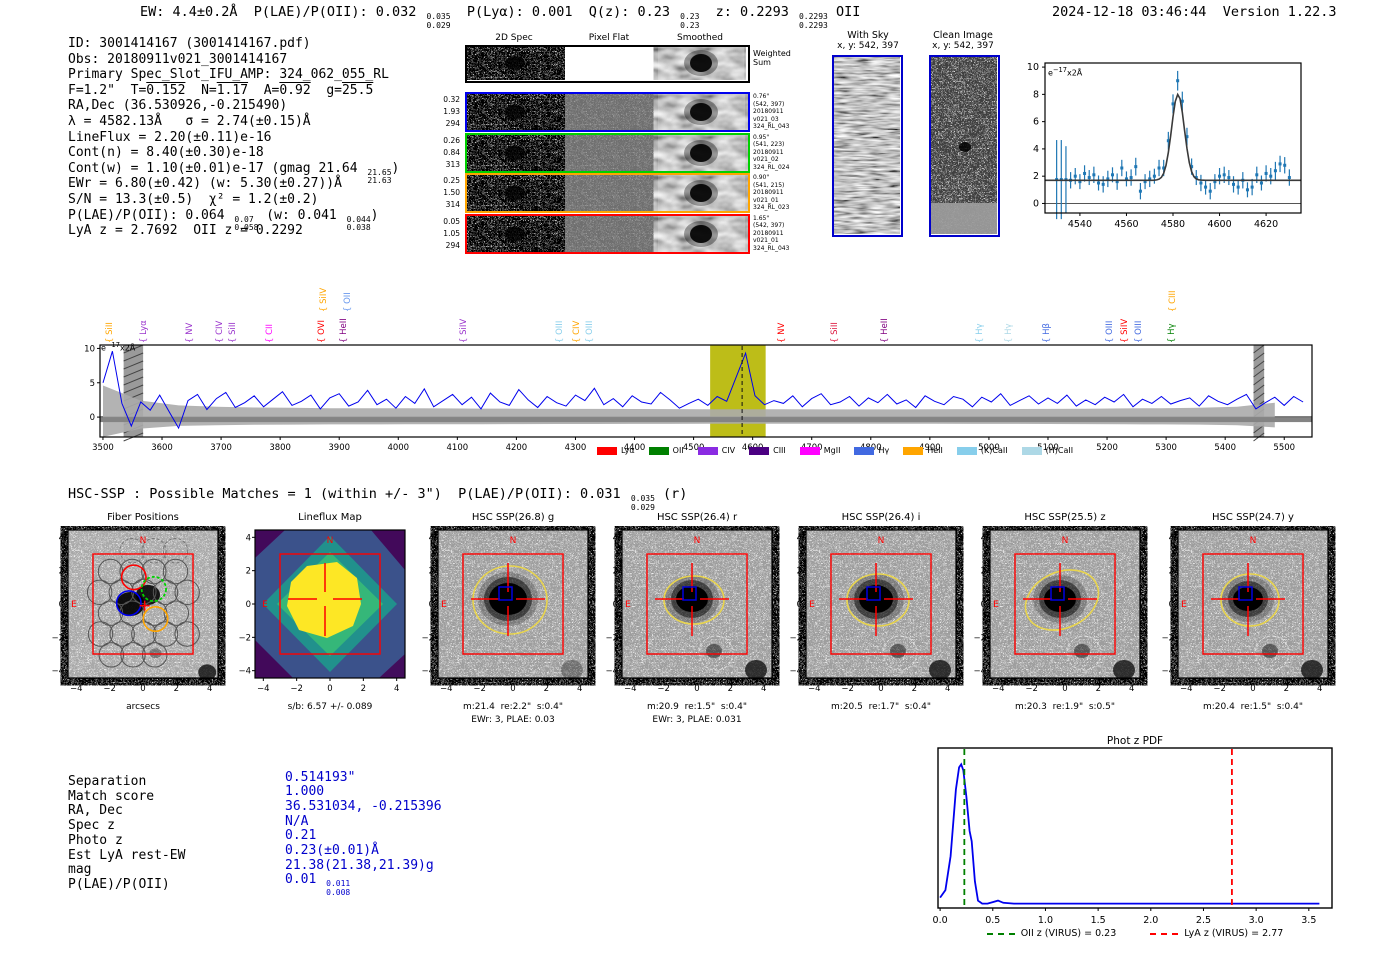 This screenshot has width=1400, height=953. Describe the element at coordinates (178, 59) in the screenshot. I see `info-line: Obs: 20180911v021_3001414167` at that location.